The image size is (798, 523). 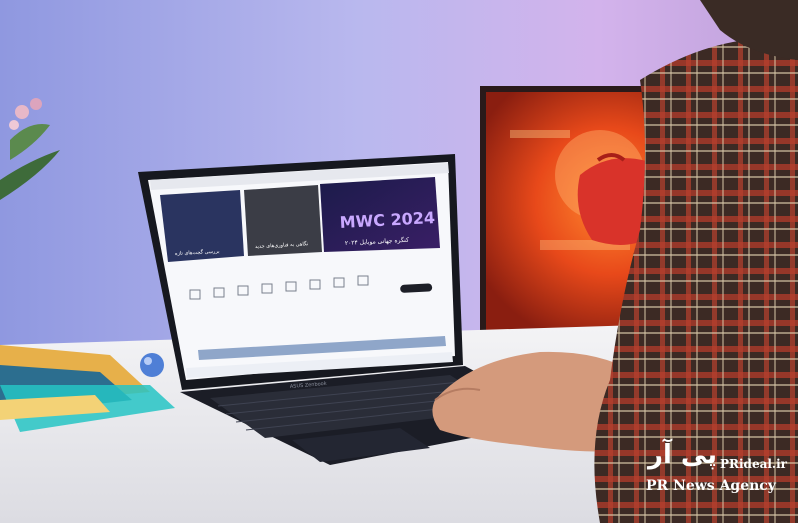 What do you see at coordinates (681, 454) in the screenshot?
I see `watermark-brand-mark: پی آر` at bounding box center [681, 454].